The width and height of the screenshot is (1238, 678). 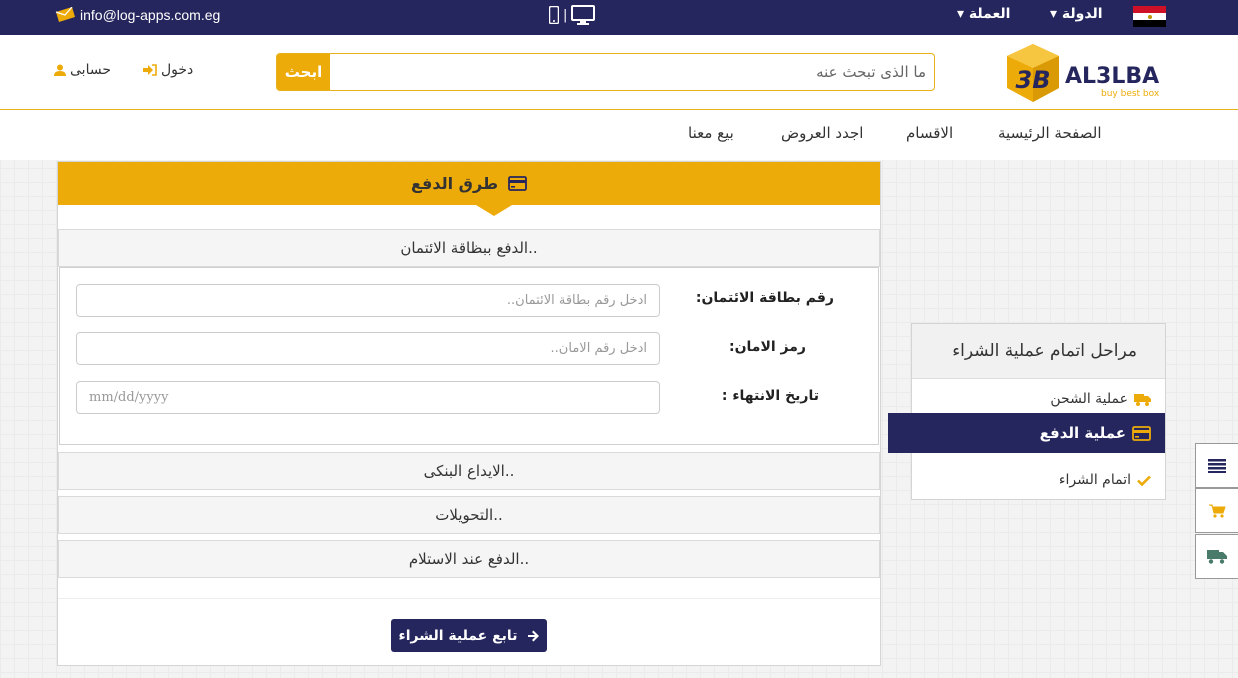 I want to click on cart-icon, so click(x=1217, y=511).